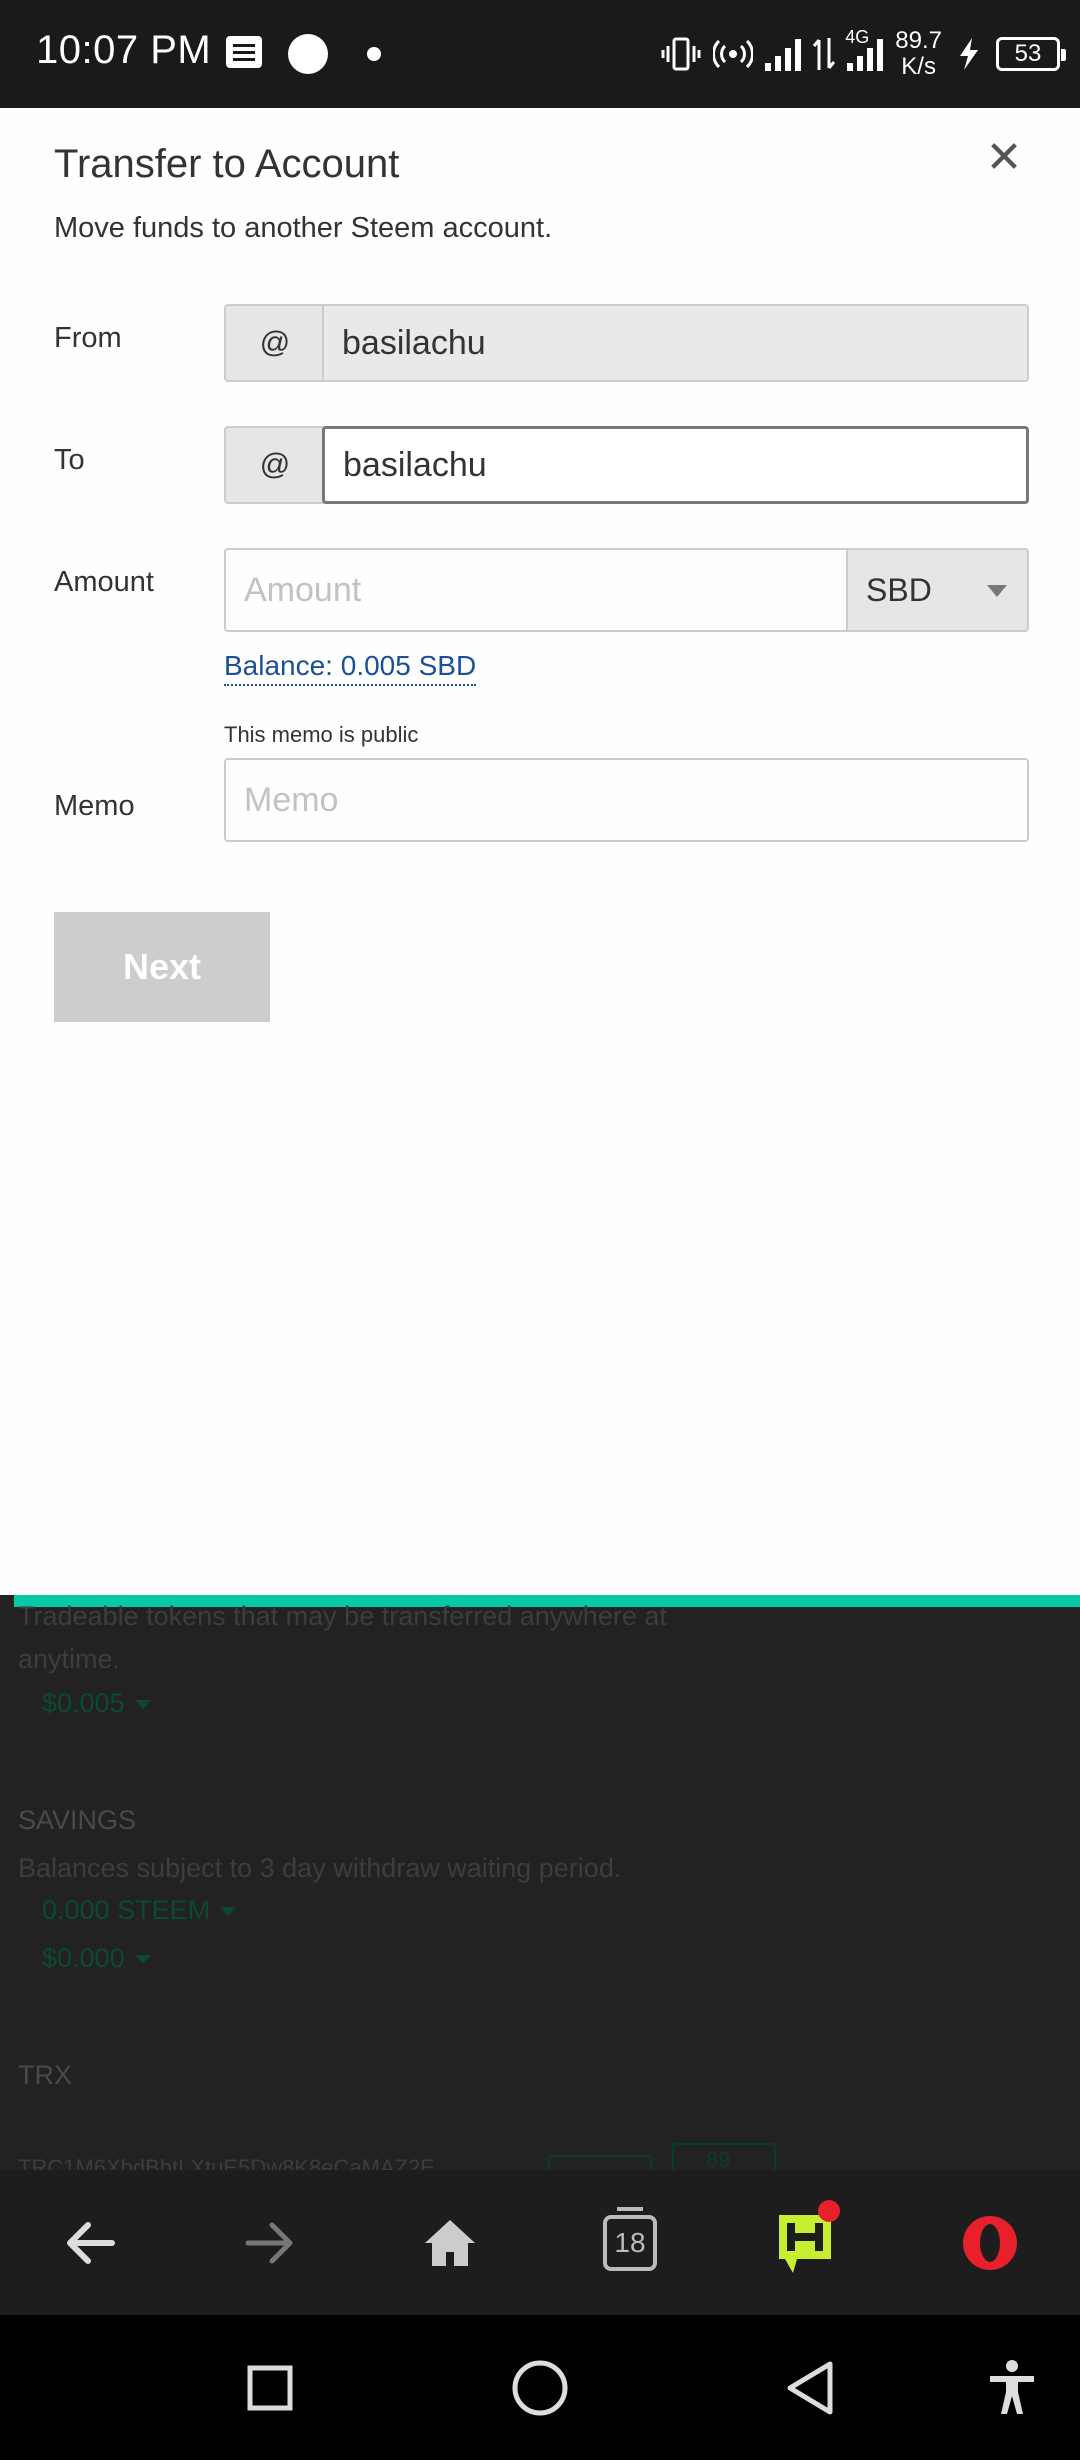 The image size is (1080, 2460). Describe the element at coordinates (1031, 54) in the screenshot. I see `battery-icon: 53` at that location.